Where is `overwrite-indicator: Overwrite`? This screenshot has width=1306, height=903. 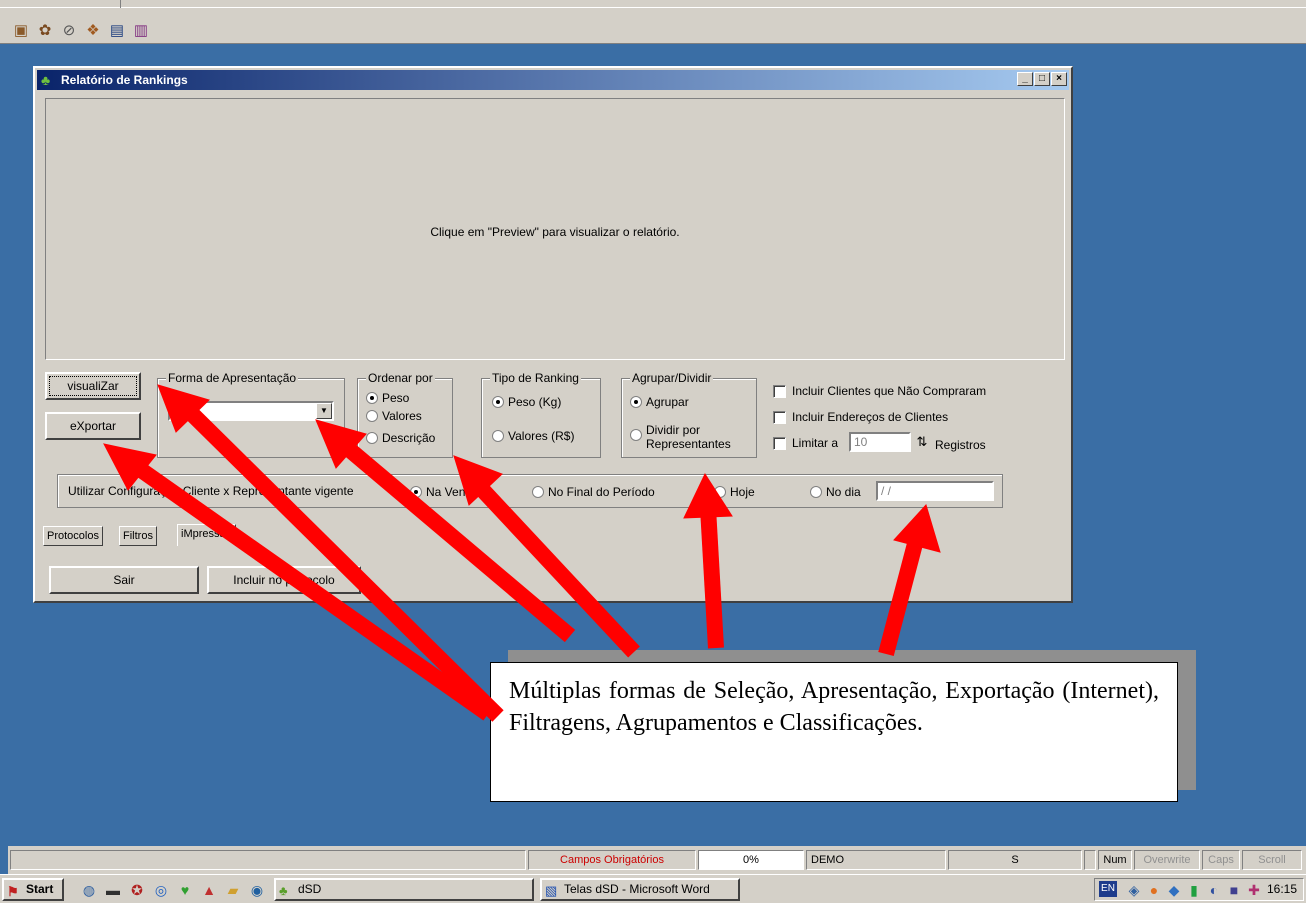 overwrite-indicator: Overwrite is located at coordinates (1167, 860).